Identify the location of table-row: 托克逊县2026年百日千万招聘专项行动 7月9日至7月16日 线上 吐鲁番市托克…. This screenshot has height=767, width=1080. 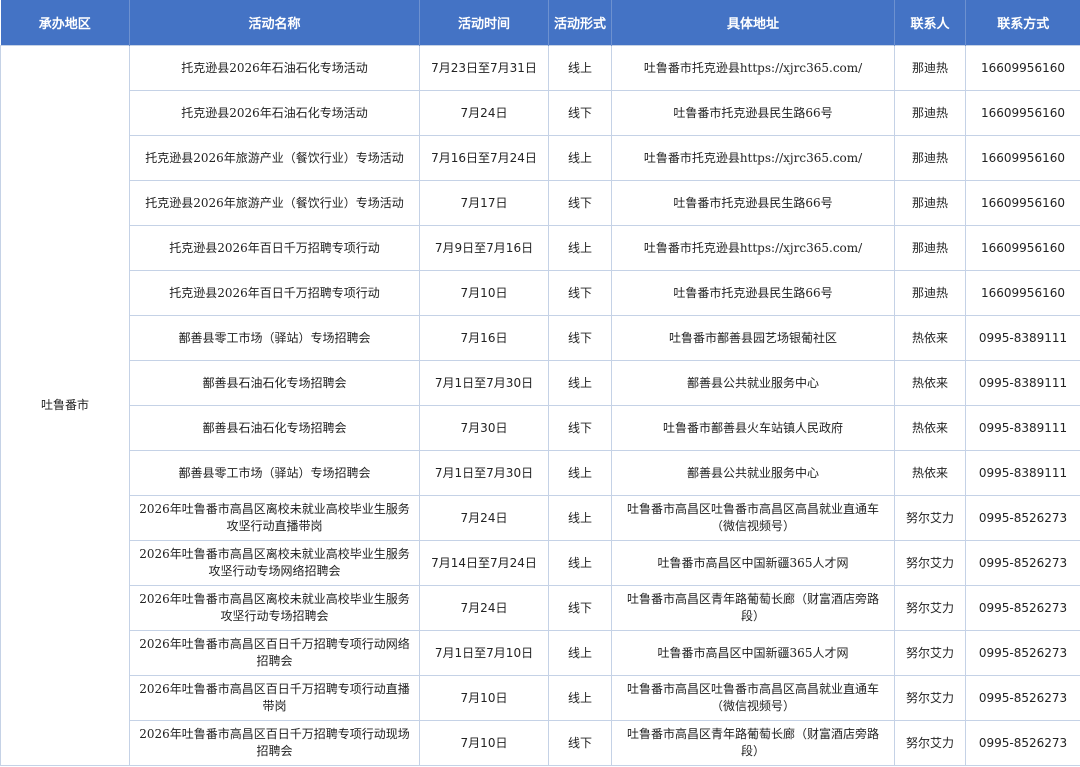
(540, 248).